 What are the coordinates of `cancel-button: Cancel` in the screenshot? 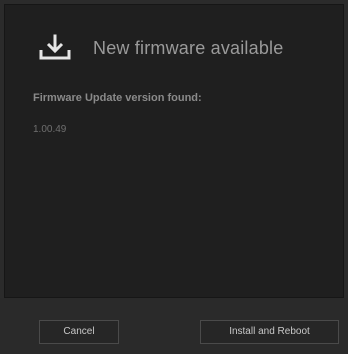 It's located at (79, 332).